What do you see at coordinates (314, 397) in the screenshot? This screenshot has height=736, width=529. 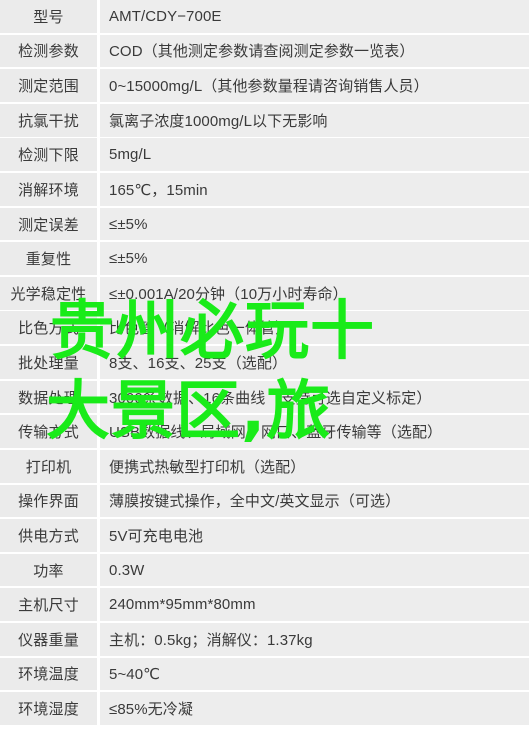 I see `spec-value: 3000条数据、16条曲线（支持可选自定义标定）` at bounding box center [314, 397].